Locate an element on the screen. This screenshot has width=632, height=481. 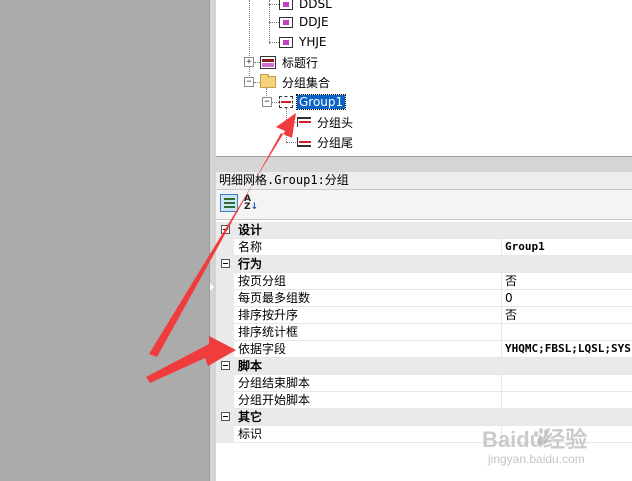
property-row: 依据字段 YHQMC;FBSL;LQSL;SYS is located at coordinates (424, 349).